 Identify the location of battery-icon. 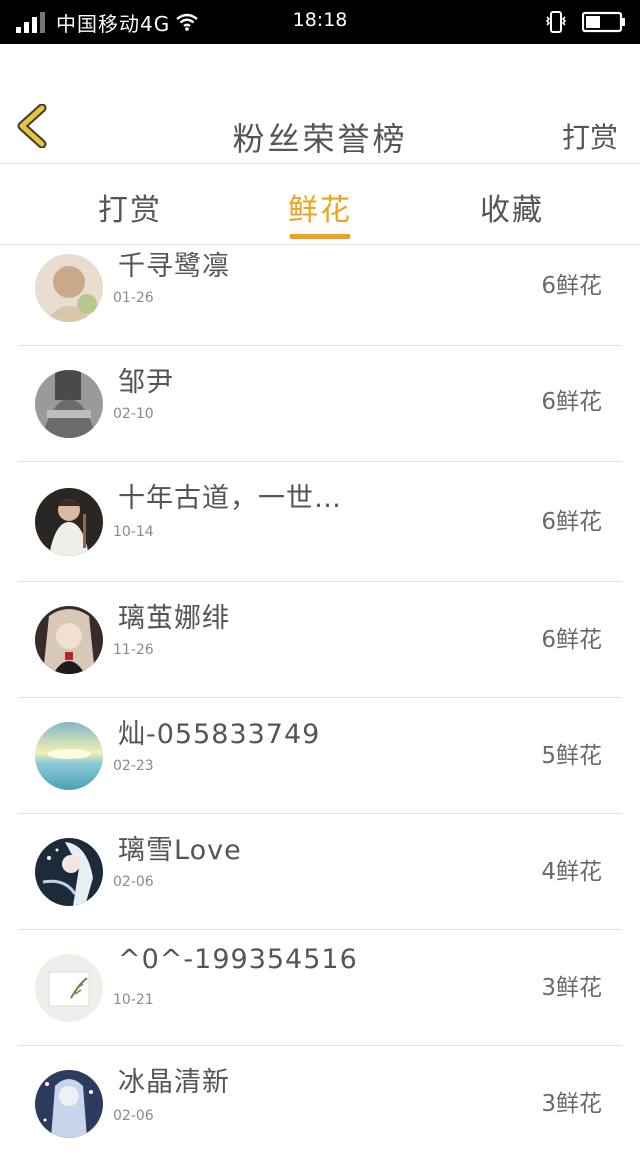
(603, 22).